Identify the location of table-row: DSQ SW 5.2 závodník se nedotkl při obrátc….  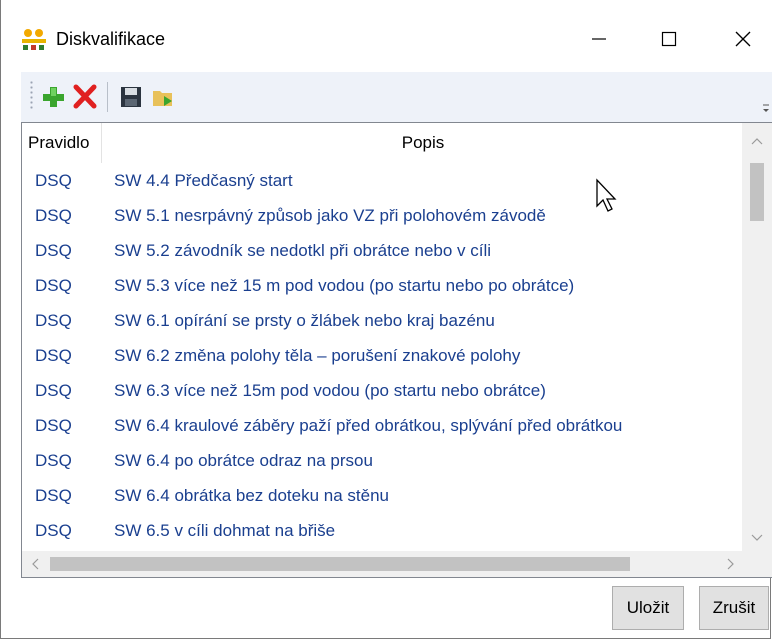
(383, 250).